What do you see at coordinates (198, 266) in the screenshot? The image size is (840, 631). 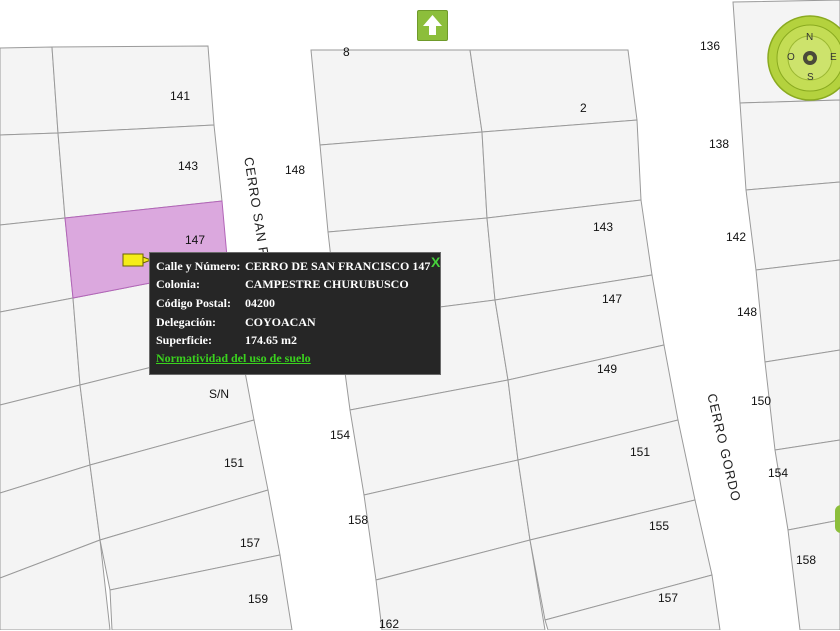 I see `field-label: Calle y Número:` at bounding box center [198, 266].